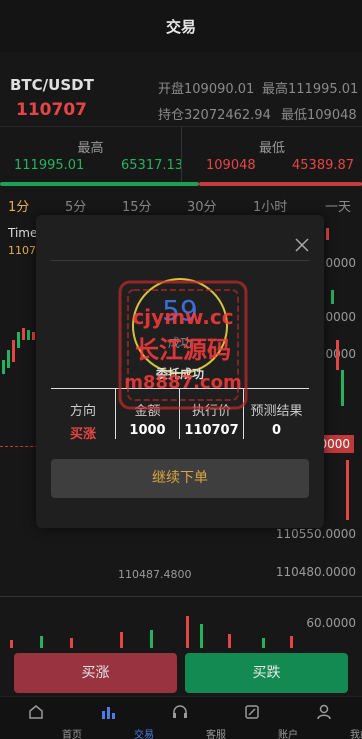 The image size is (362, 739). I want to click on close-icon, so click(302, 245).